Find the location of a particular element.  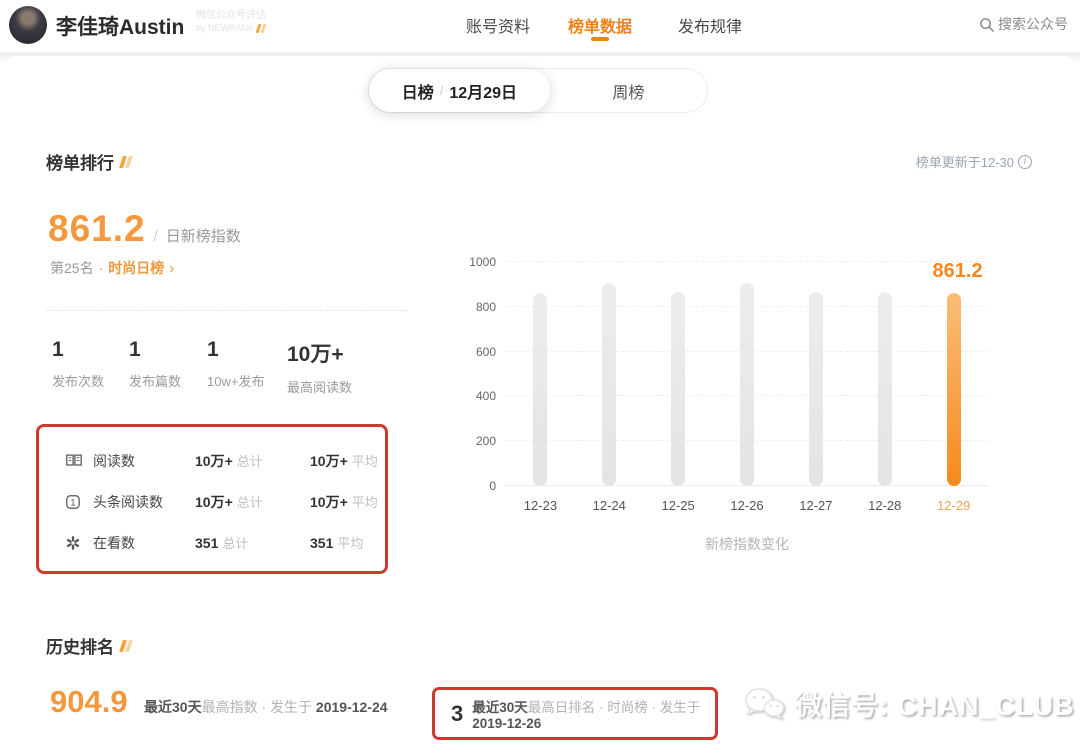

chart-bar-column: 861.2 is located at coordinates (953, 373).